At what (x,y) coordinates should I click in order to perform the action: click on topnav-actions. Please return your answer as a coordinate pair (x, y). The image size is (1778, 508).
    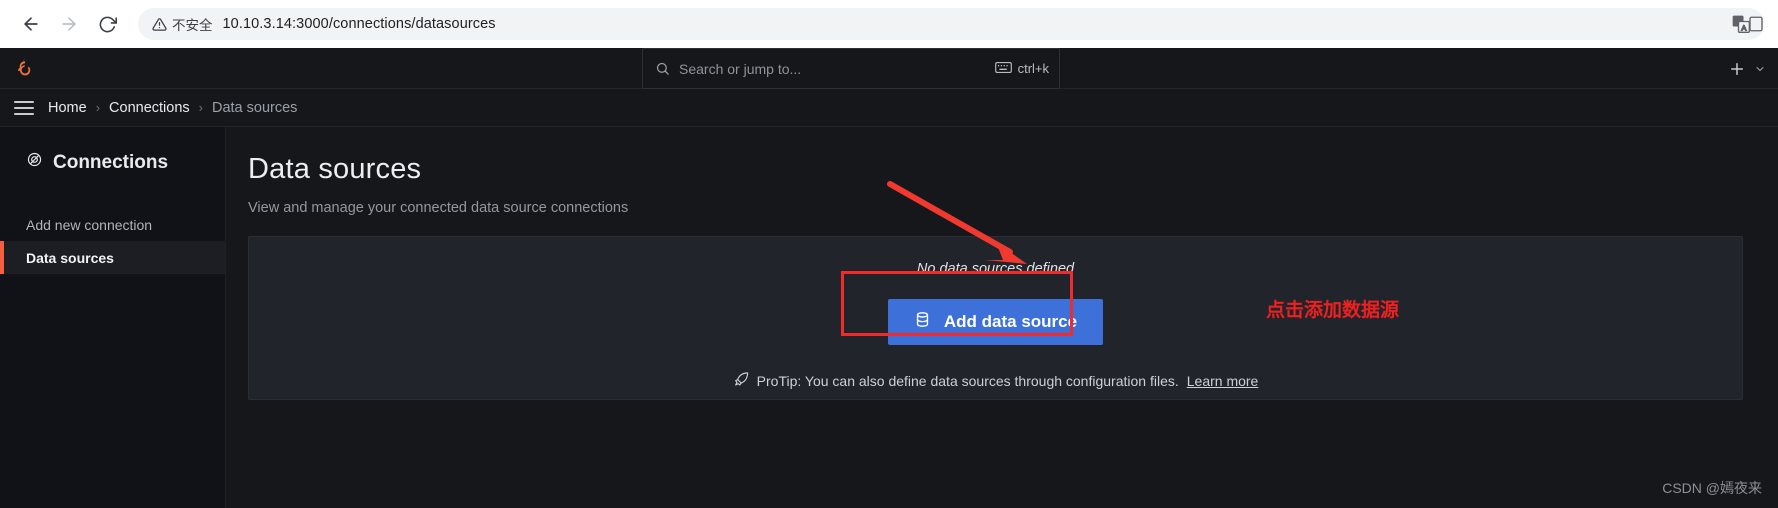
    Looking at the image, I should click on (1746, 68).